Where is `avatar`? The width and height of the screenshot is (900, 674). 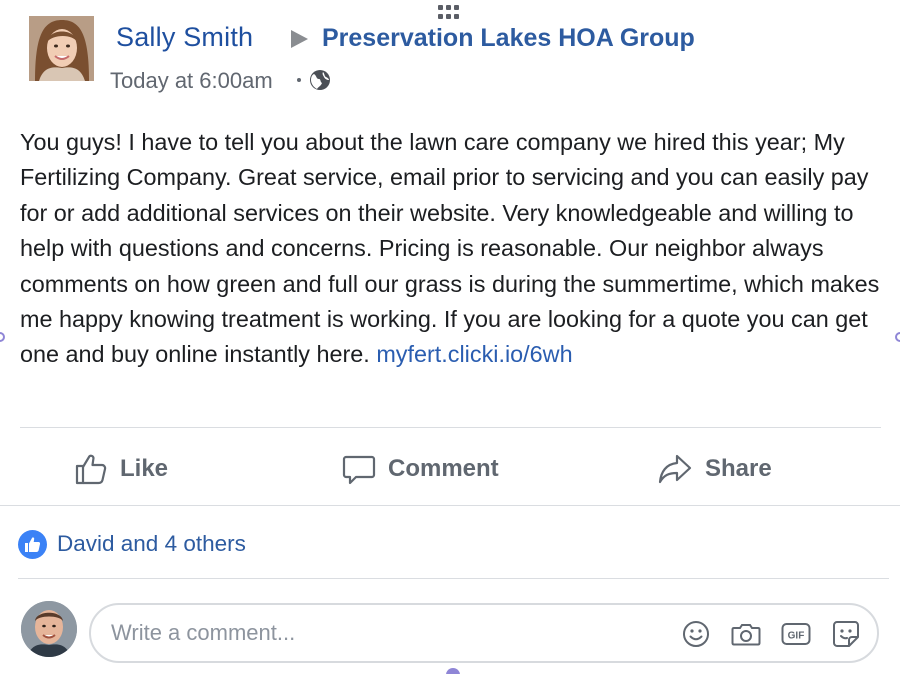 avatar is located at coordinates (49, 629).